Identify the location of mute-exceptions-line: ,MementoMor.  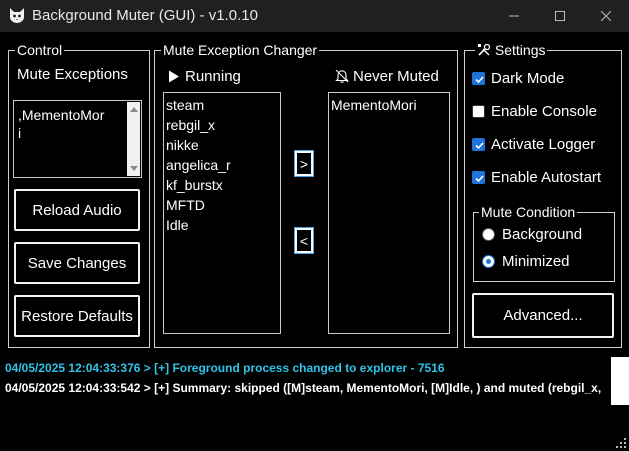
(61, 115).